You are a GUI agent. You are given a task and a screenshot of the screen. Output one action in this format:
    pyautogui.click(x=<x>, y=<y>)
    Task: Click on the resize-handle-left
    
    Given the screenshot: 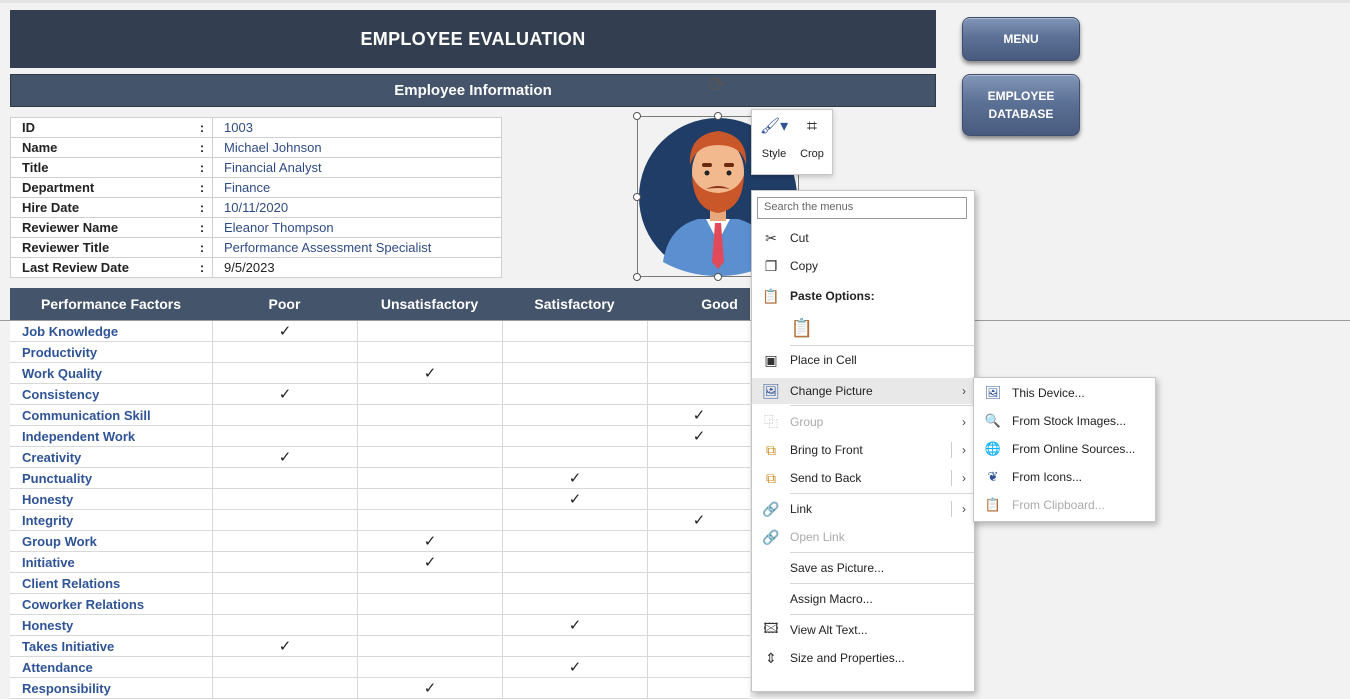 What is the action you would take?
    pyautogui.click(x=637, y=197)
    